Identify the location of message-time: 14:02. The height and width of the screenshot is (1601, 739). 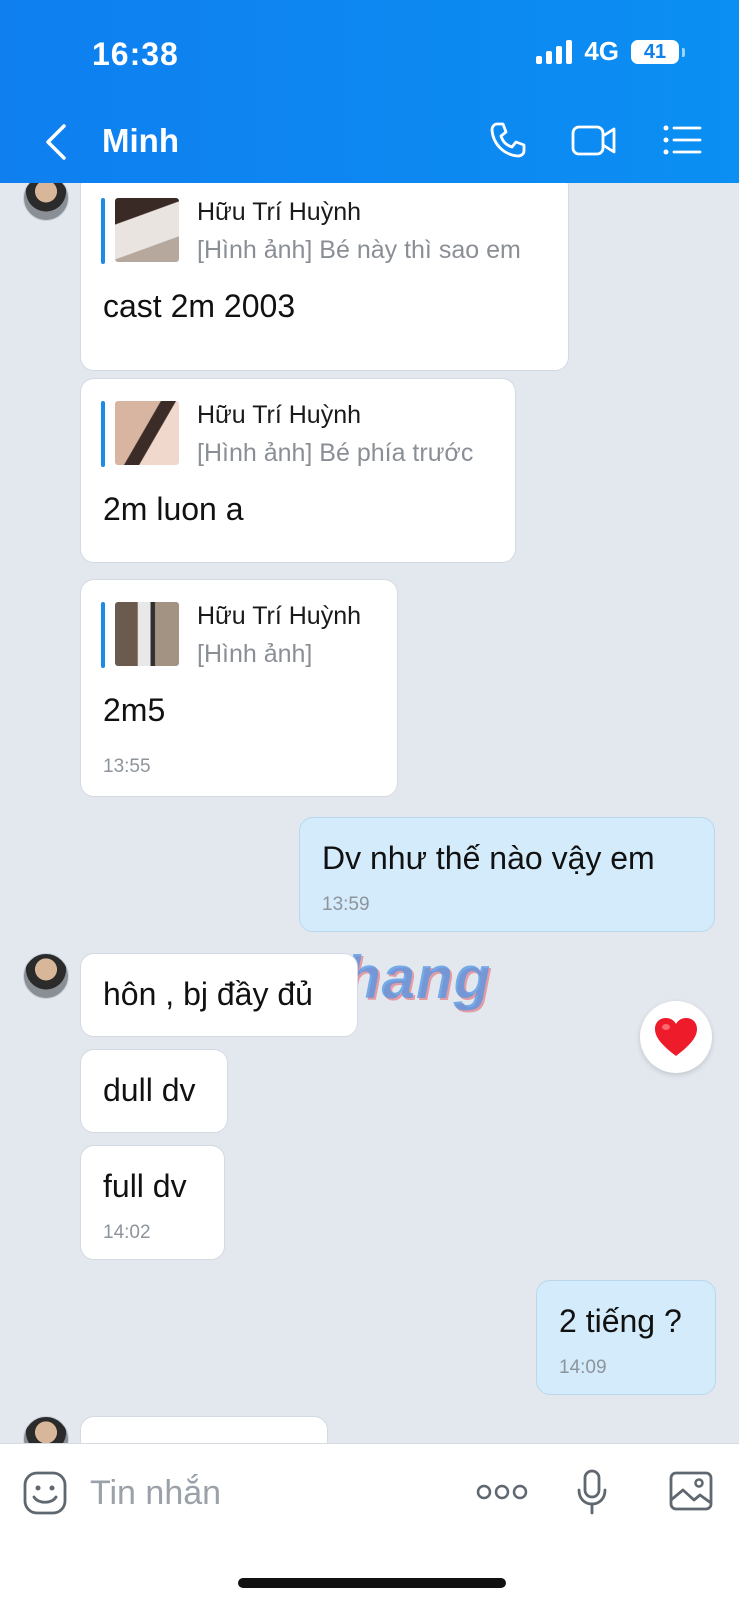
(127, 1232).